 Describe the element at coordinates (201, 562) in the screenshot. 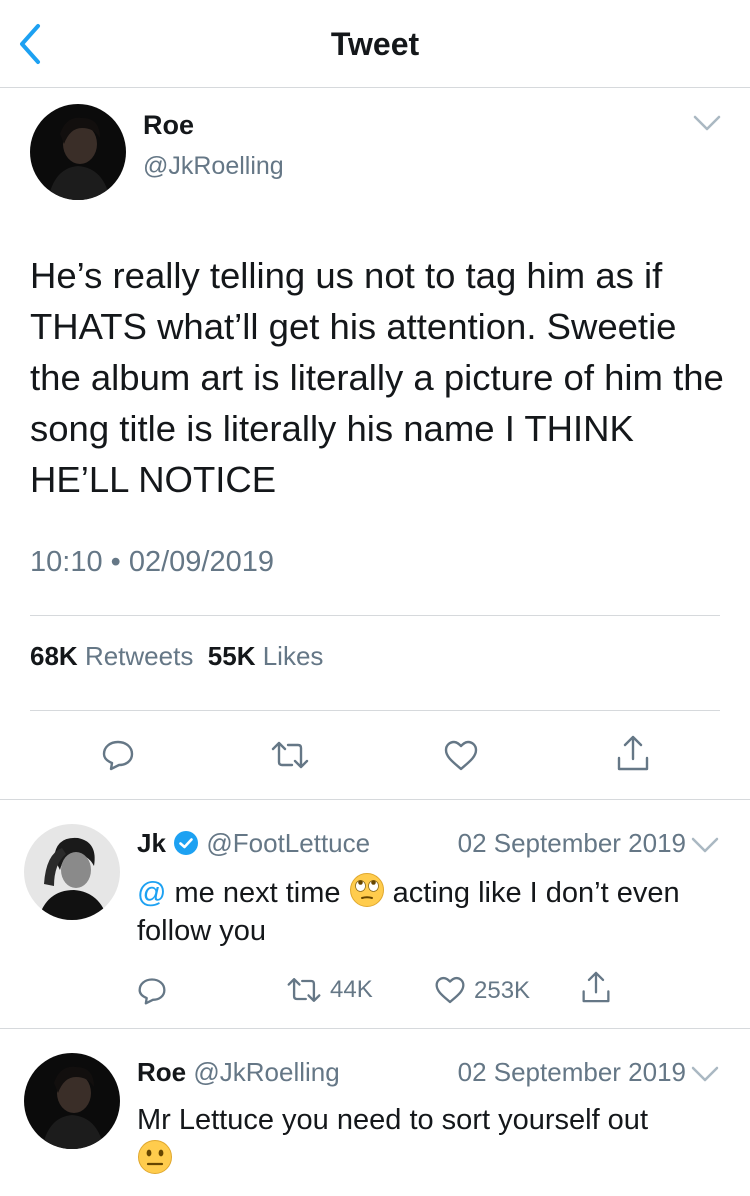

I see `tweet-date: 02/09/2019` at that location.